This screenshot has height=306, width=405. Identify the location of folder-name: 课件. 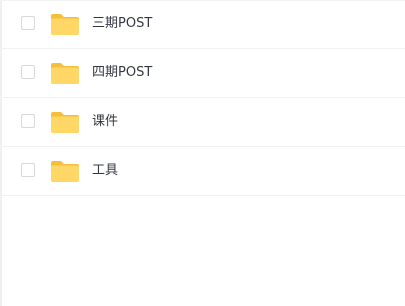
(105, 122).